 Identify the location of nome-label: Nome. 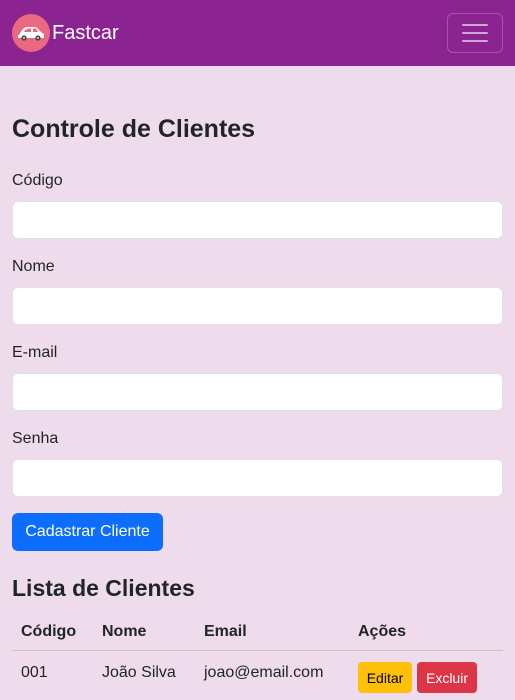
(33, 266).